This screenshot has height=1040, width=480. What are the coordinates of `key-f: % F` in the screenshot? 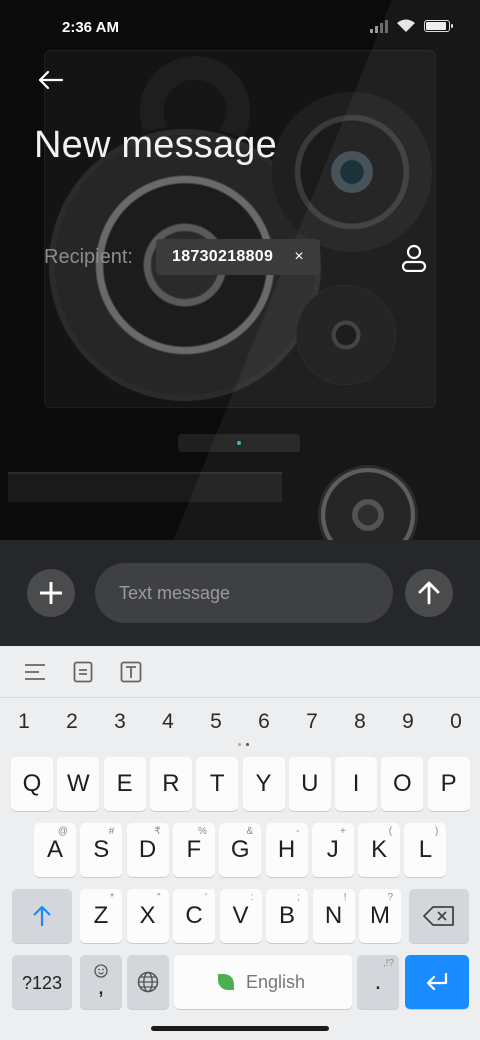 It's located at (193, 850).